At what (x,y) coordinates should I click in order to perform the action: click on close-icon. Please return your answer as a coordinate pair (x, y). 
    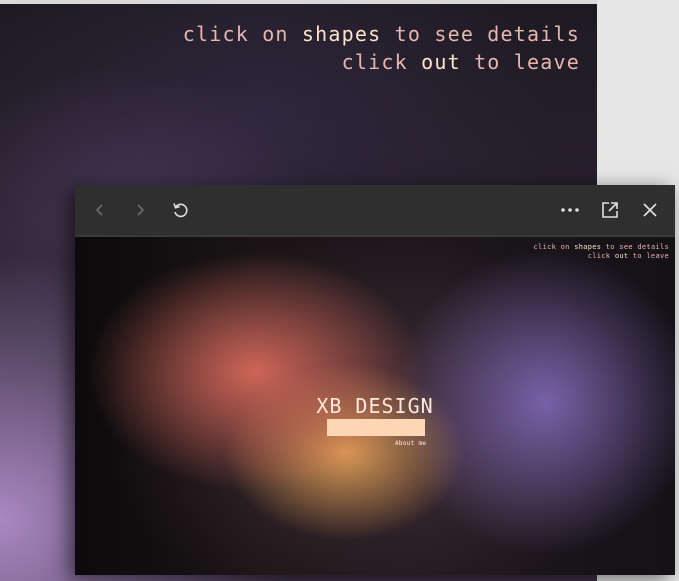
    Looking at the image, I should click on (650, 210).